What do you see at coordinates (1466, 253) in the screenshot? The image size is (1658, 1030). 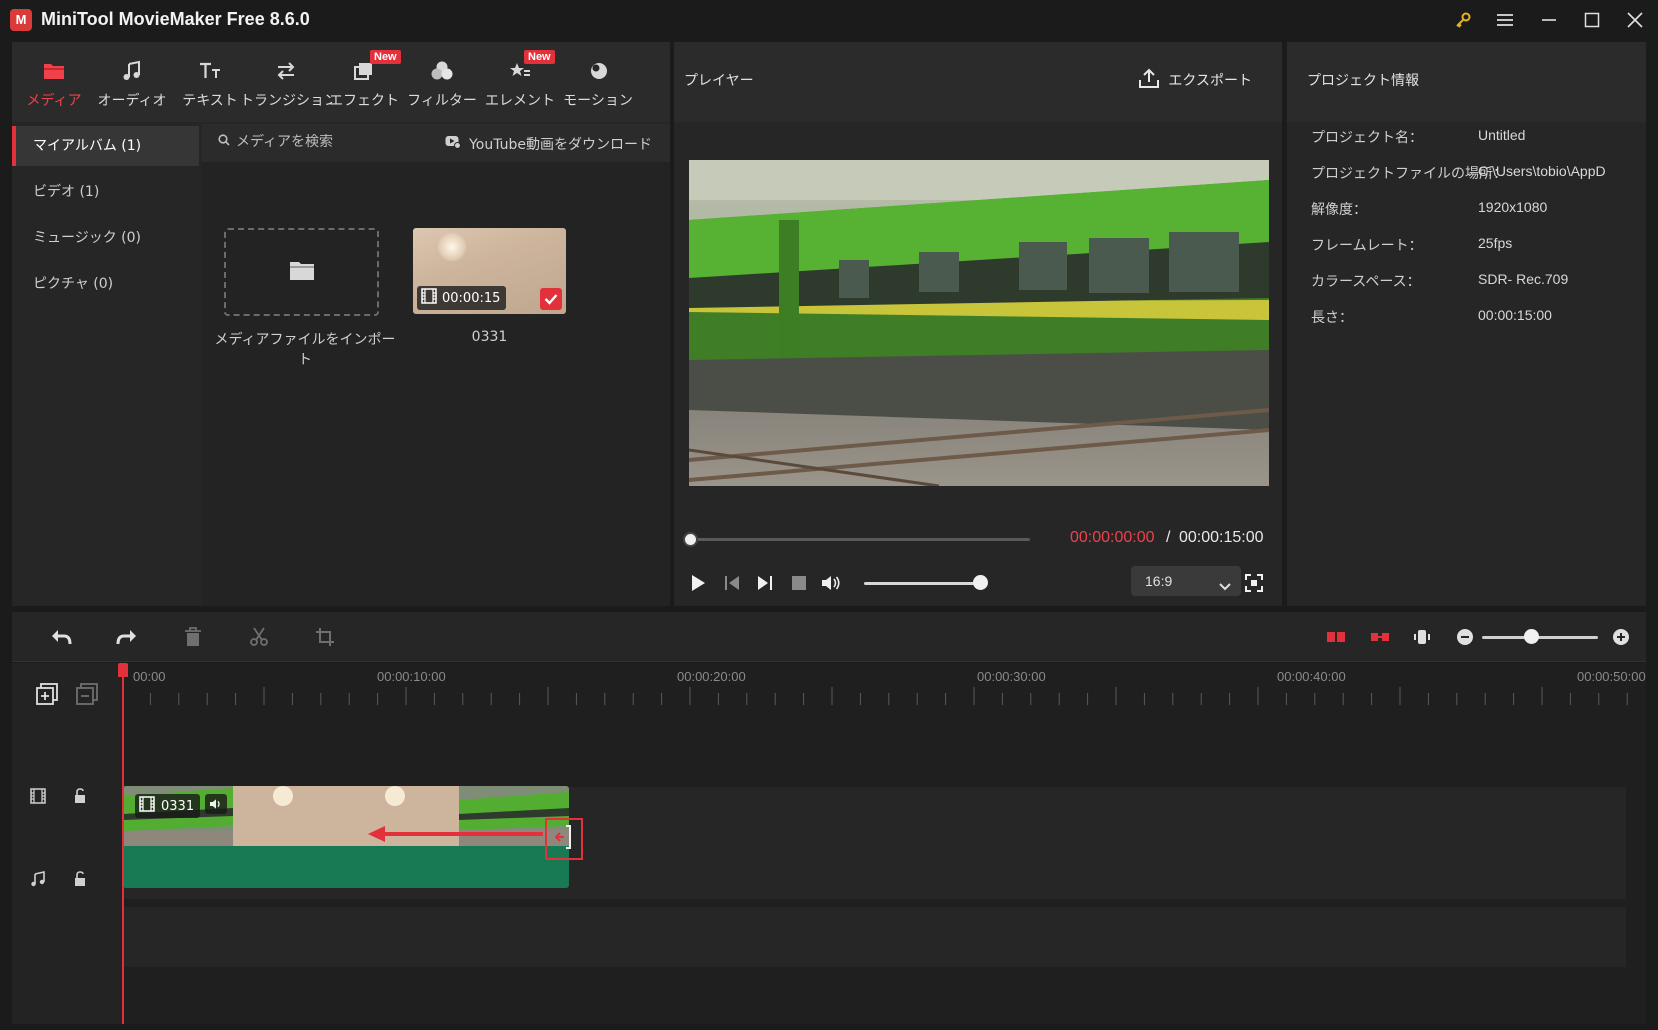 I see `info-row: フレームレート： 25fps` at bounding box center [1466, 253].